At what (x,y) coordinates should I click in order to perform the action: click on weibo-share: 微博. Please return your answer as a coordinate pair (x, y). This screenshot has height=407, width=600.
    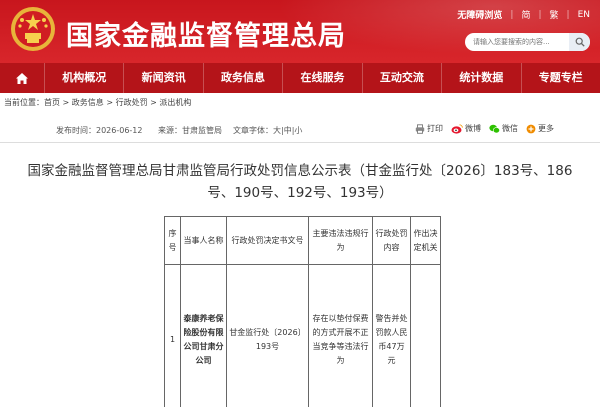
    Looking at the image, I should click on (466, 128).